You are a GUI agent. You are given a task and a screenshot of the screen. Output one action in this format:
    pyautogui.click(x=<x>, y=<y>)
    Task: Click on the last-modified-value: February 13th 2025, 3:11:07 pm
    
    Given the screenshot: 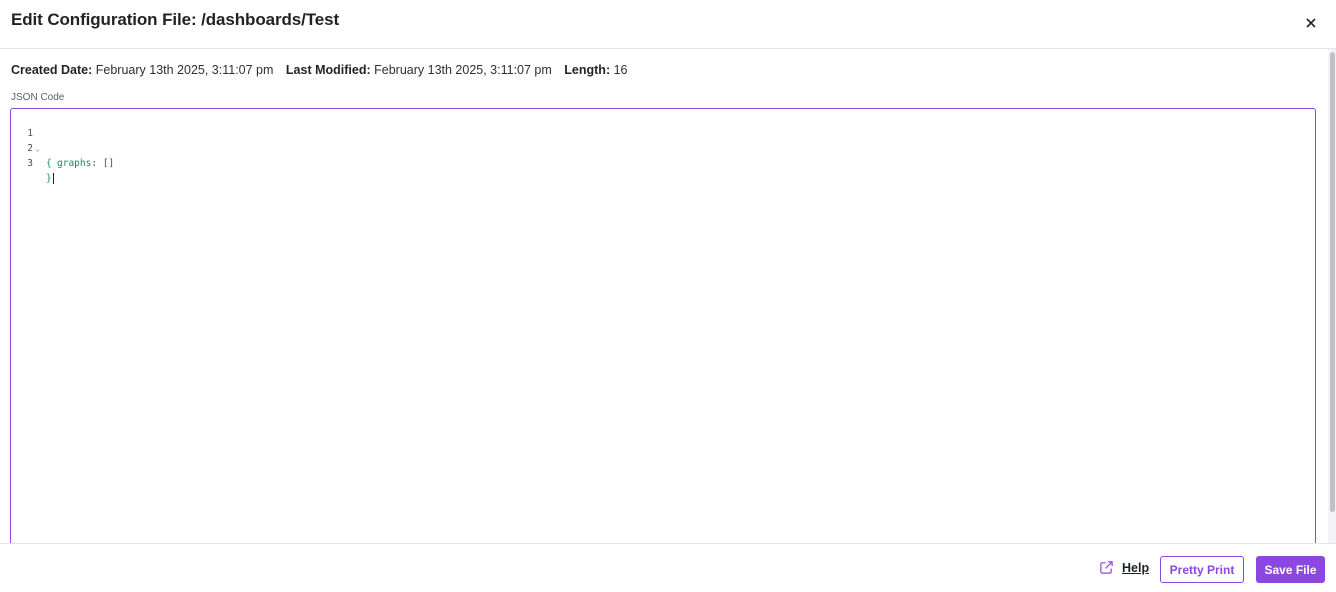 What is the action you would take?
    pyautogui.click(x=463, y=70)
    